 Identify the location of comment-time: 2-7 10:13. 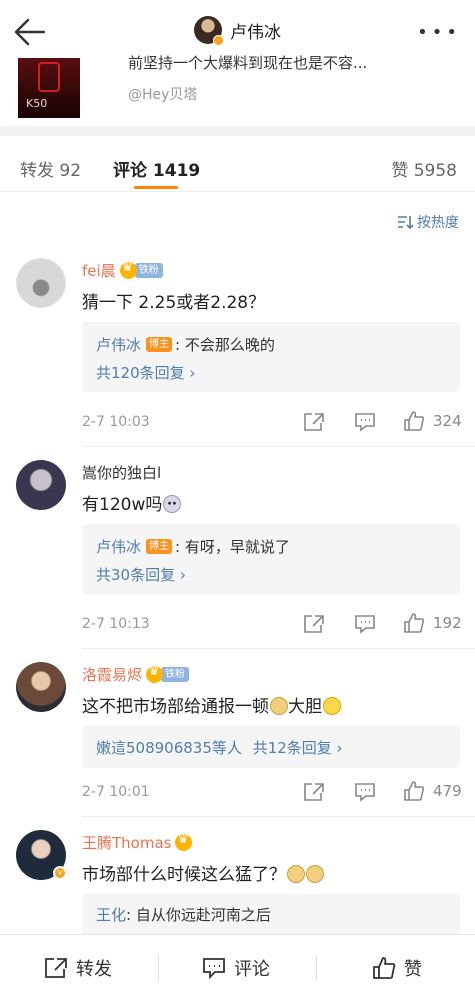
(116, 624).